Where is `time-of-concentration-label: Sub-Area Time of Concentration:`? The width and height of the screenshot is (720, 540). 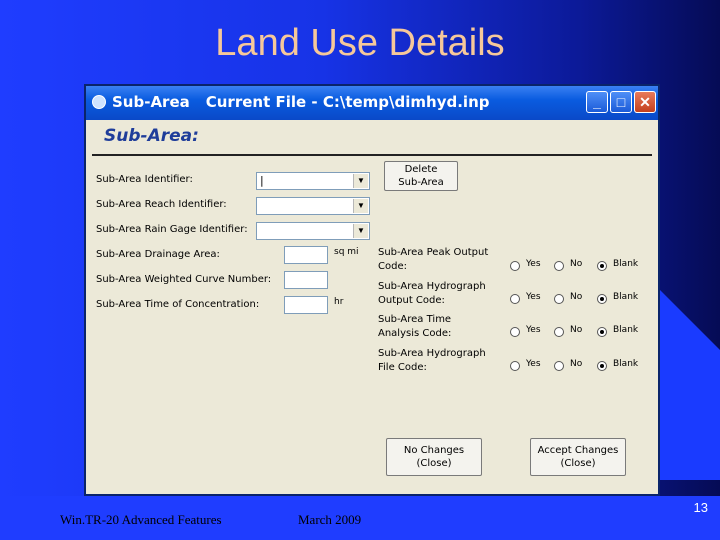 time-of-concentration-label: Sub-Area Time of Concentration: is located at coordinates (178, 304).